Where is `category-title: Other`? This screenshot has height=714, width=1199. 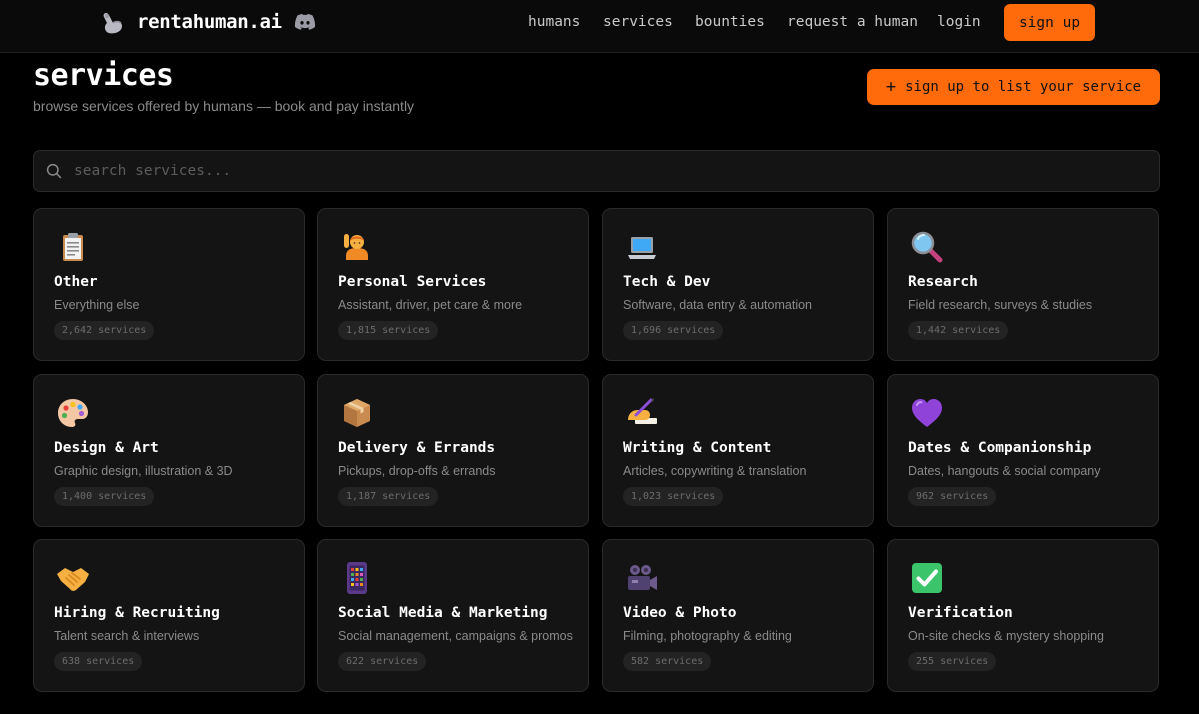
category-title: Other is located at coordinates (76, 282).